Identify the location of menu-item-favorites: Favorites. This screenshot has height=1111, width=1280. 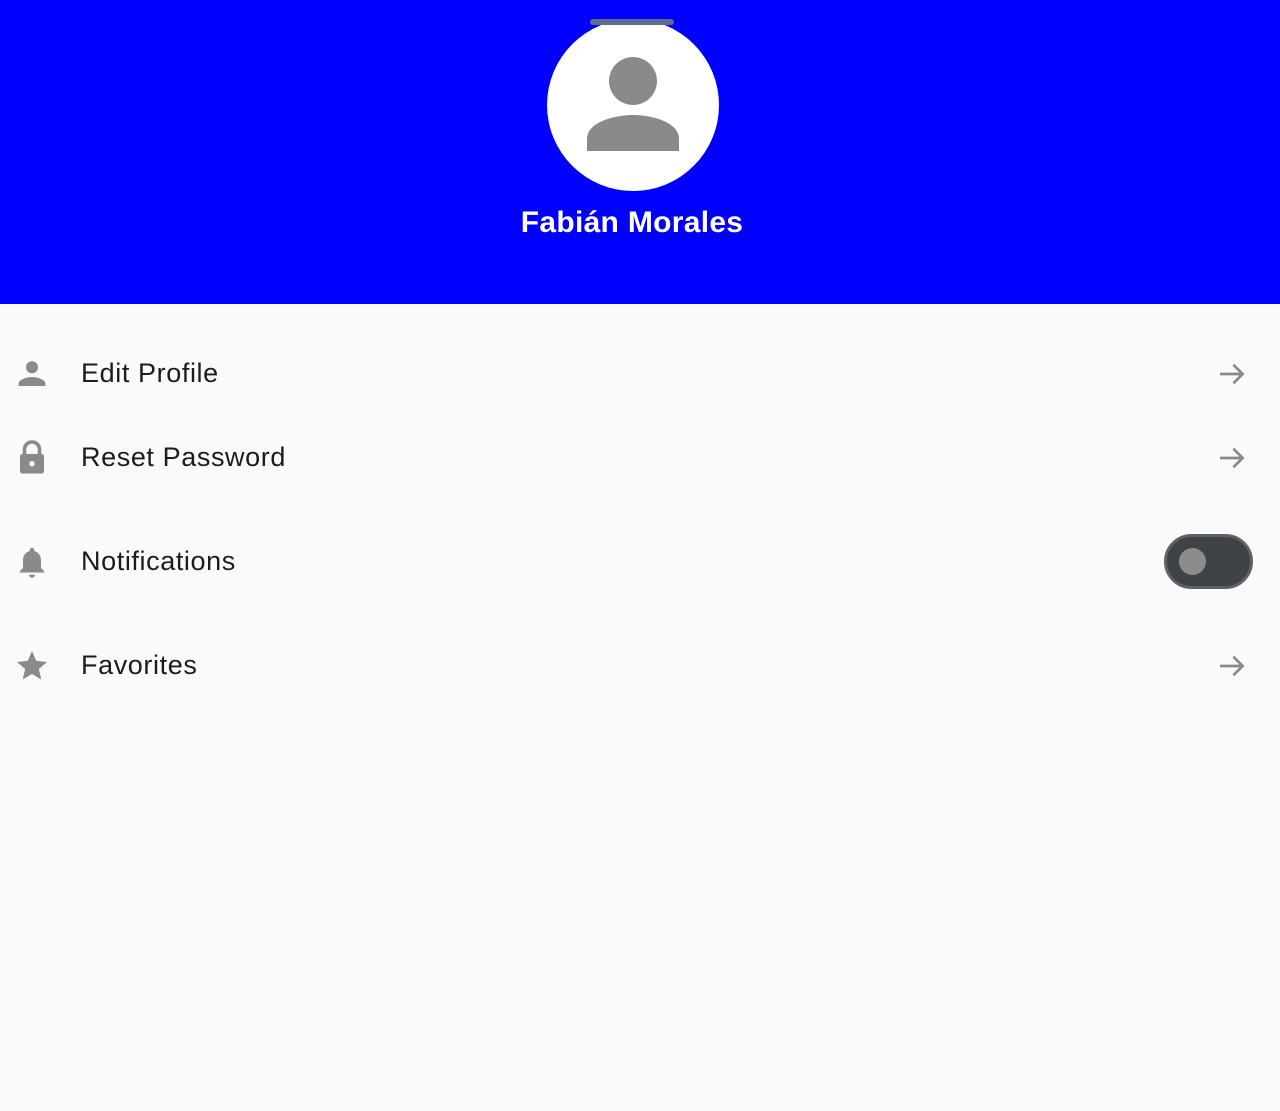
(640, 666).